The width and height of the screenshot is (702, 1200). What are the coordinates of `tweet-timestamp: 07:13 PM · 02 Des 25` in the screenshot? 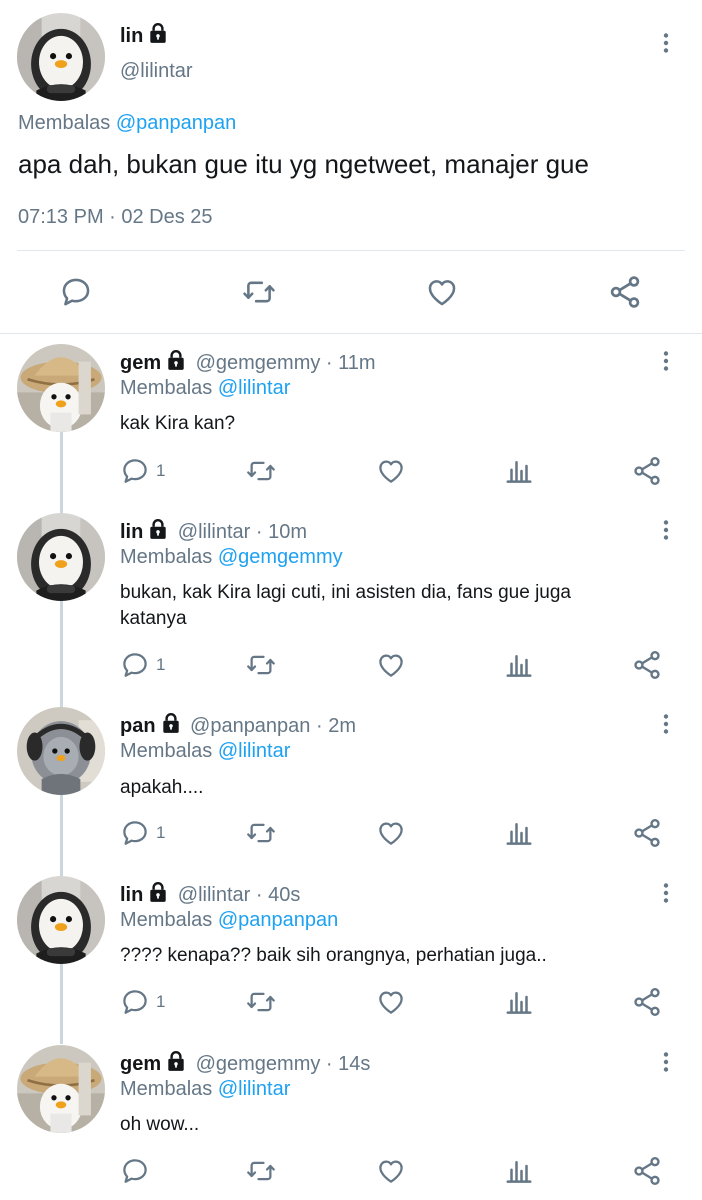 It's located at (115, 217).